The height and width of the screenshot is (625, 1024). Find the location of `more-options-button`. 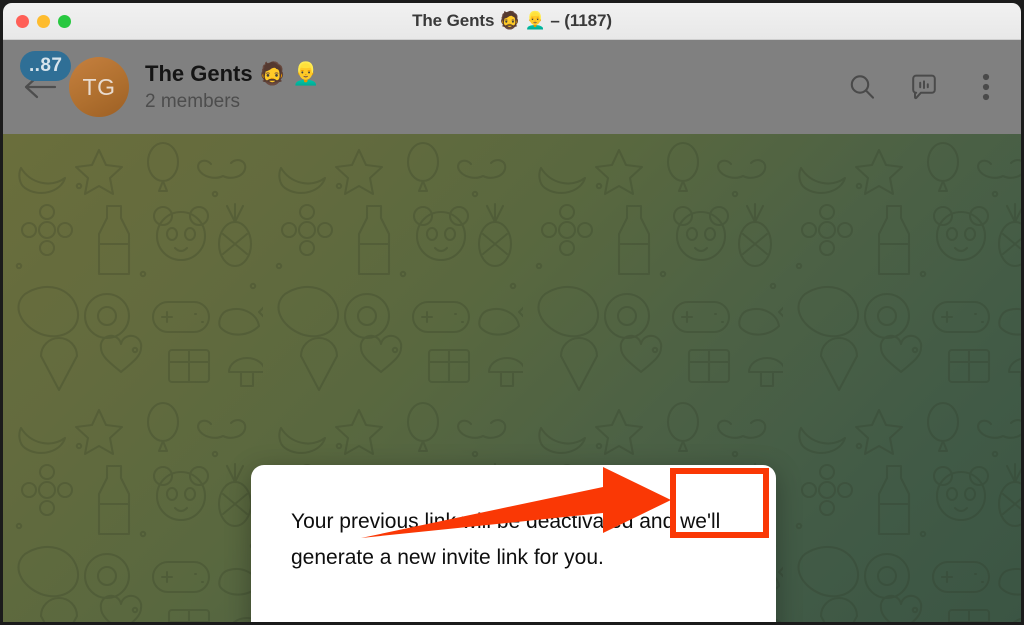

more-options-button is located at coordinates (986, 87).